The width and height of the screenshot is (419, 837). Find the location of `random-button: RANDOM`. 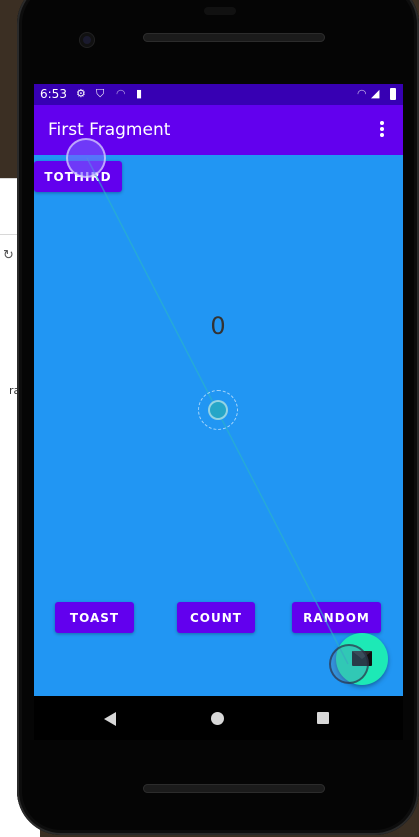

random-button: RANDOM is located at coordinates (336, 617).